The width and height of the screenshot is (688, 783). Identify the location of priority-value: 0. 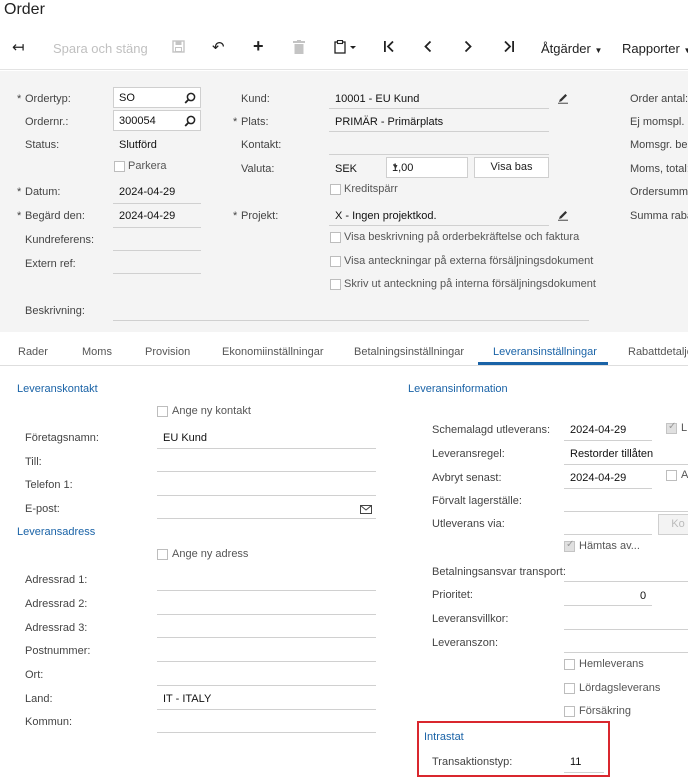
(643, 596).